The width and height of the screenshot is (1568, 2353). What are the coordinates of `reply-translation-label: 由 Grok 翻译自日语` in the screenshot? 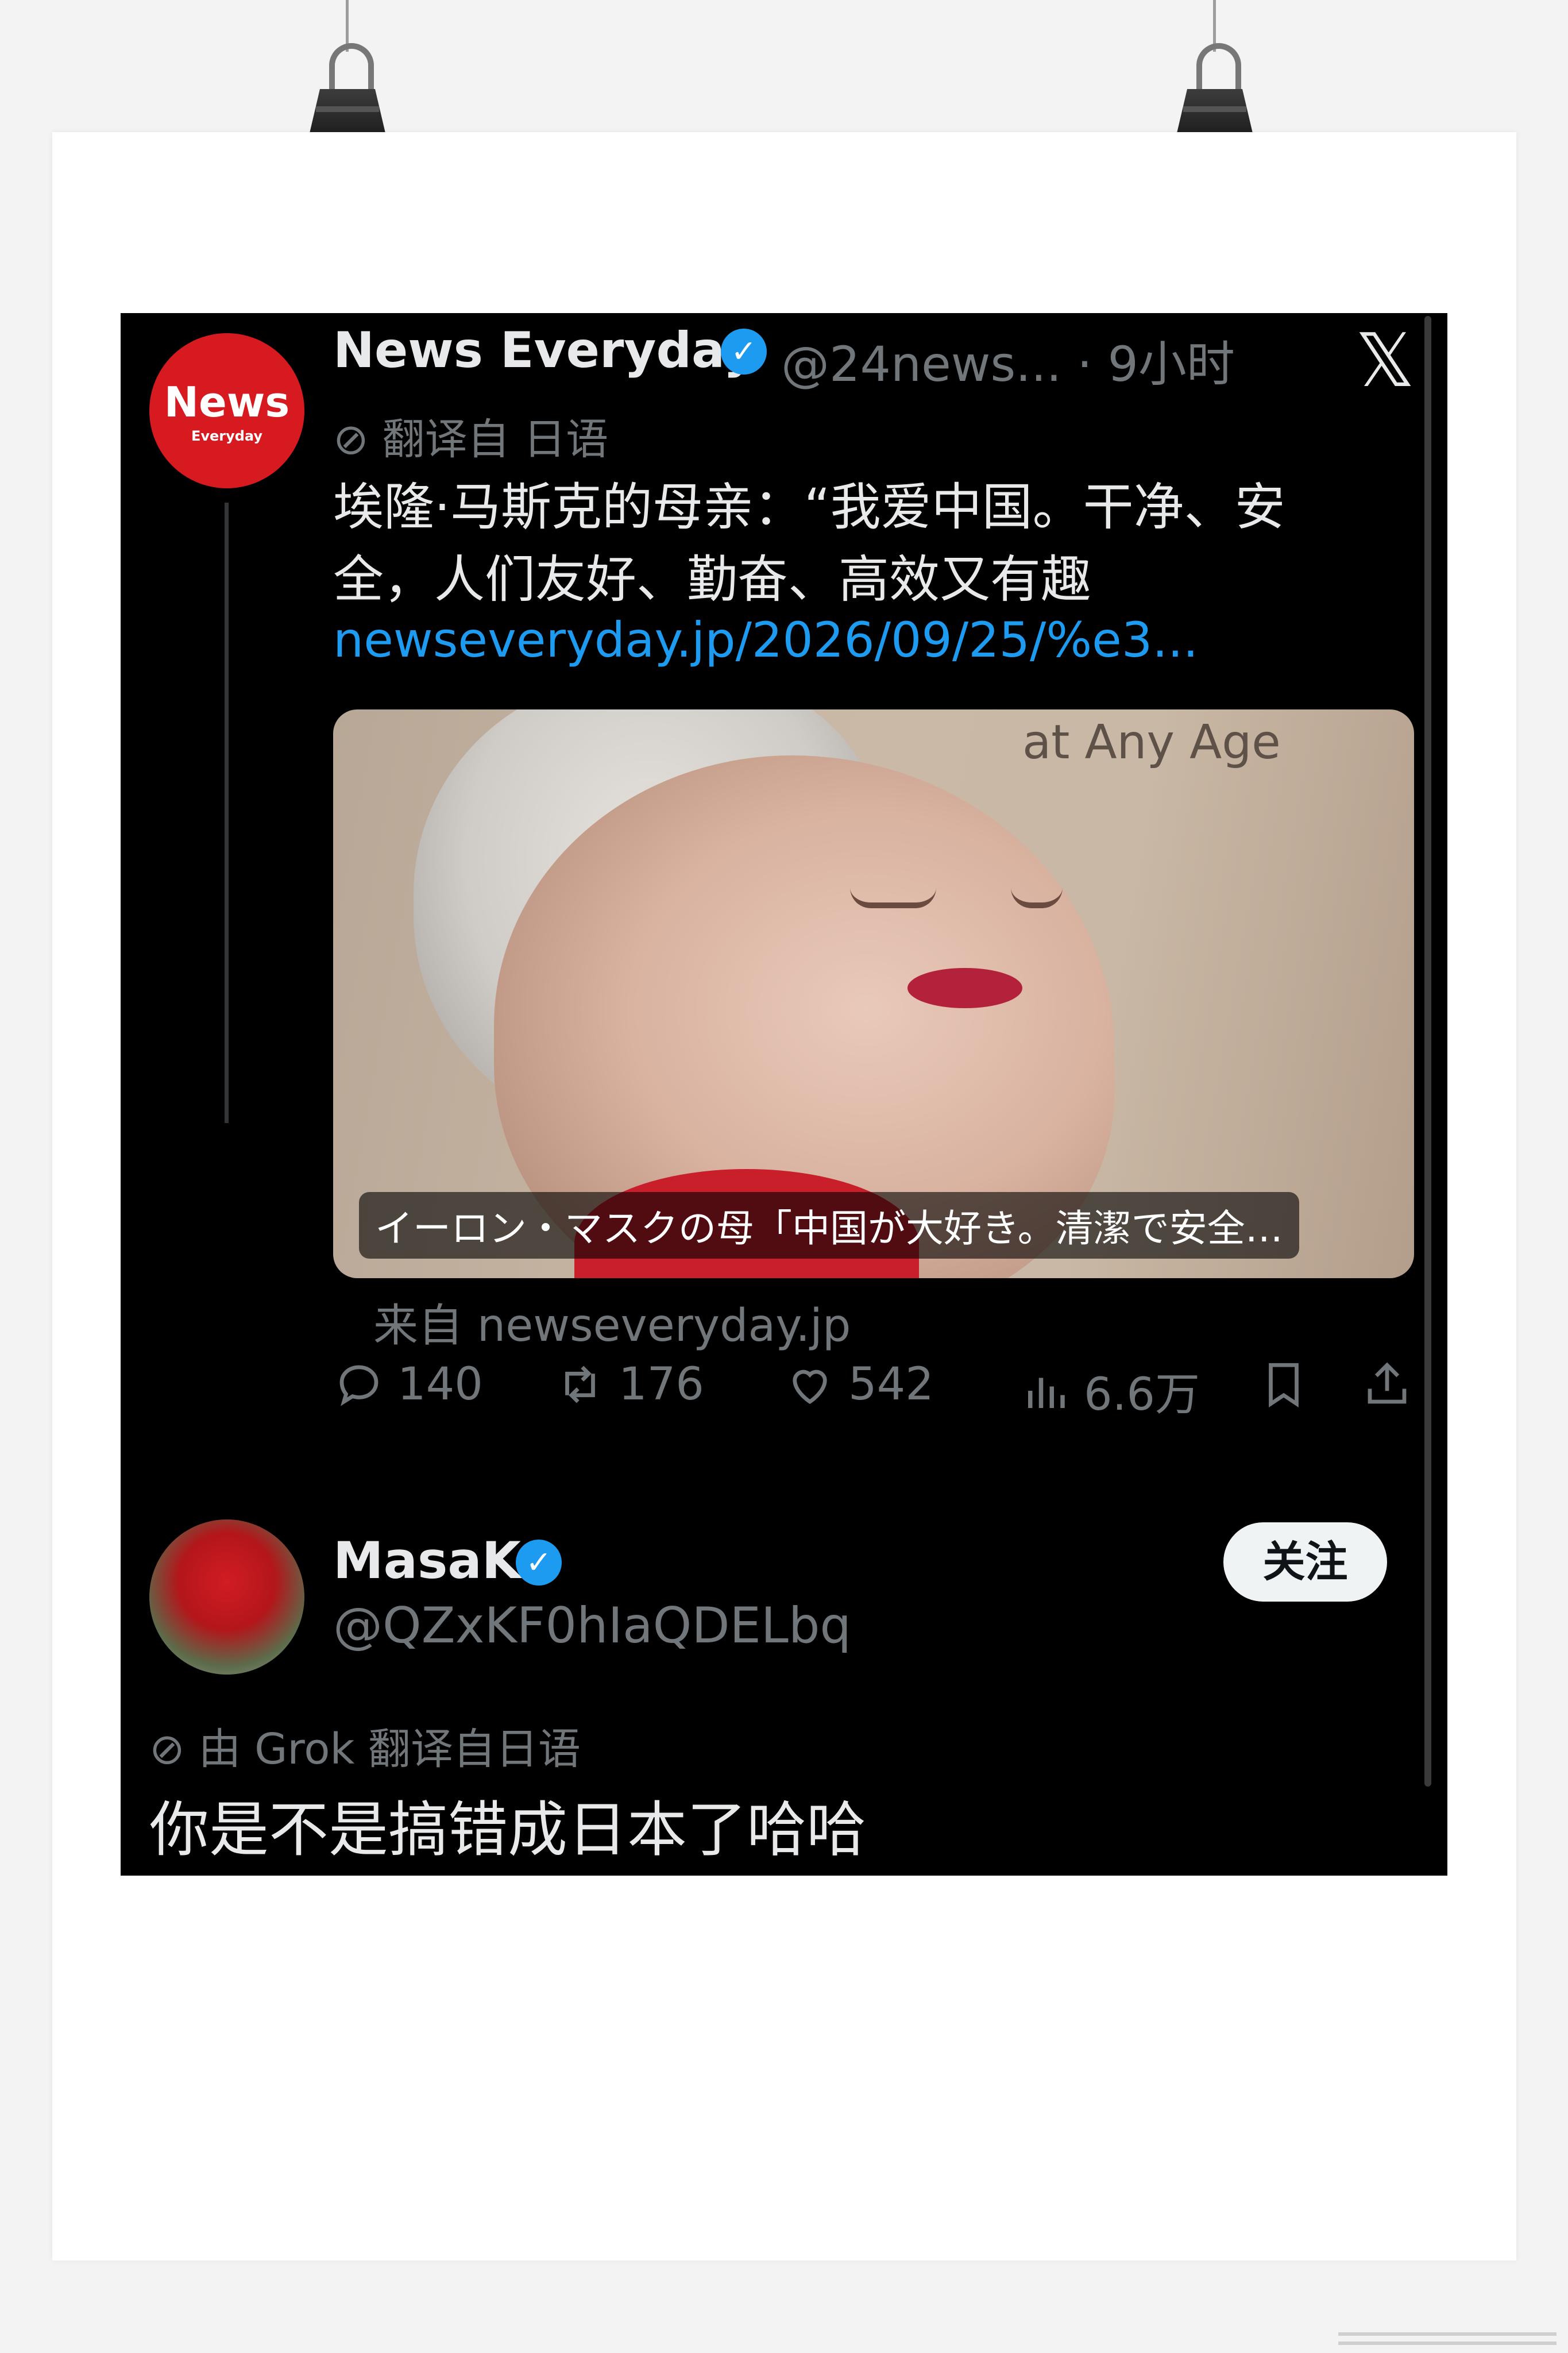 It's located at (389, 1749).